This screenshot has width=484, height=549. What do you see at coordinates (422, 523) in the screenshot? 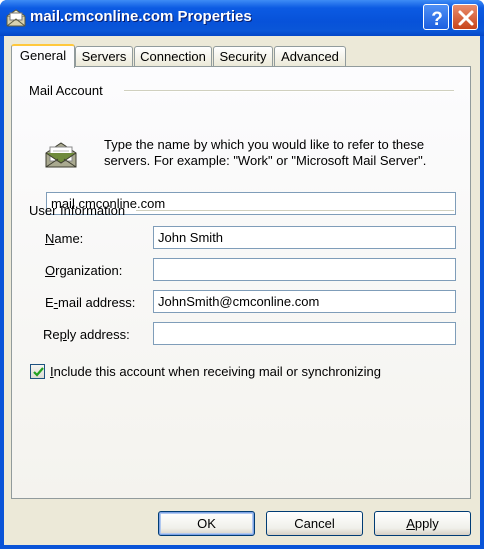
I see `apply-button: Apply` at bounding box center [422, 523].